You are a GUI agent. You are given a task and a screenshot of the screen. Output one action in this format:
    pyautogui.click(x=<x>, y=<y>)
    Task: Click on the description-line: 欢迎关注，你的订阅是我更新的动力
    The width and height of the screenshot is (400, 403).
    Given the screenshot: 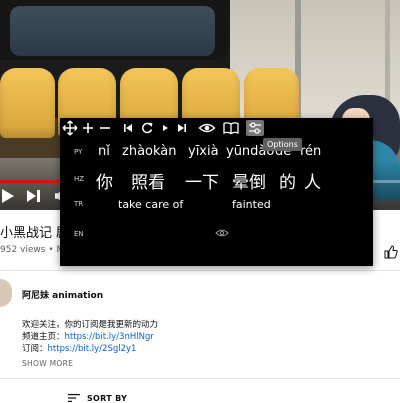 What is the action you would take?
    pyautogui.click(x=90, y=325)
    